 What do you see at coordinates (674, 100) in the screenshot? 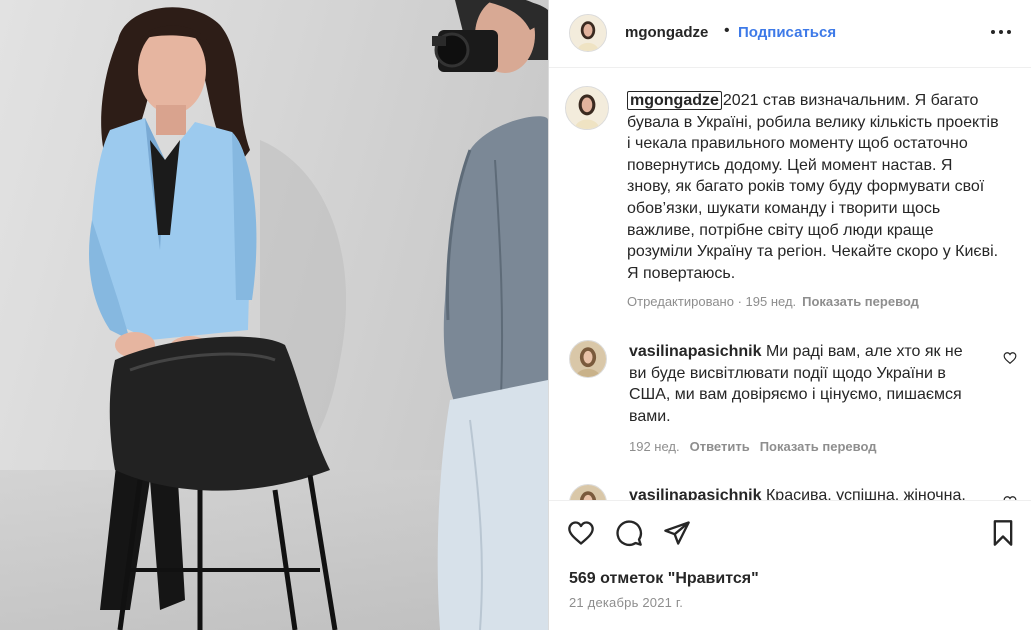
I see `caption-username: mgongadze` at bounding box center [674, 100].